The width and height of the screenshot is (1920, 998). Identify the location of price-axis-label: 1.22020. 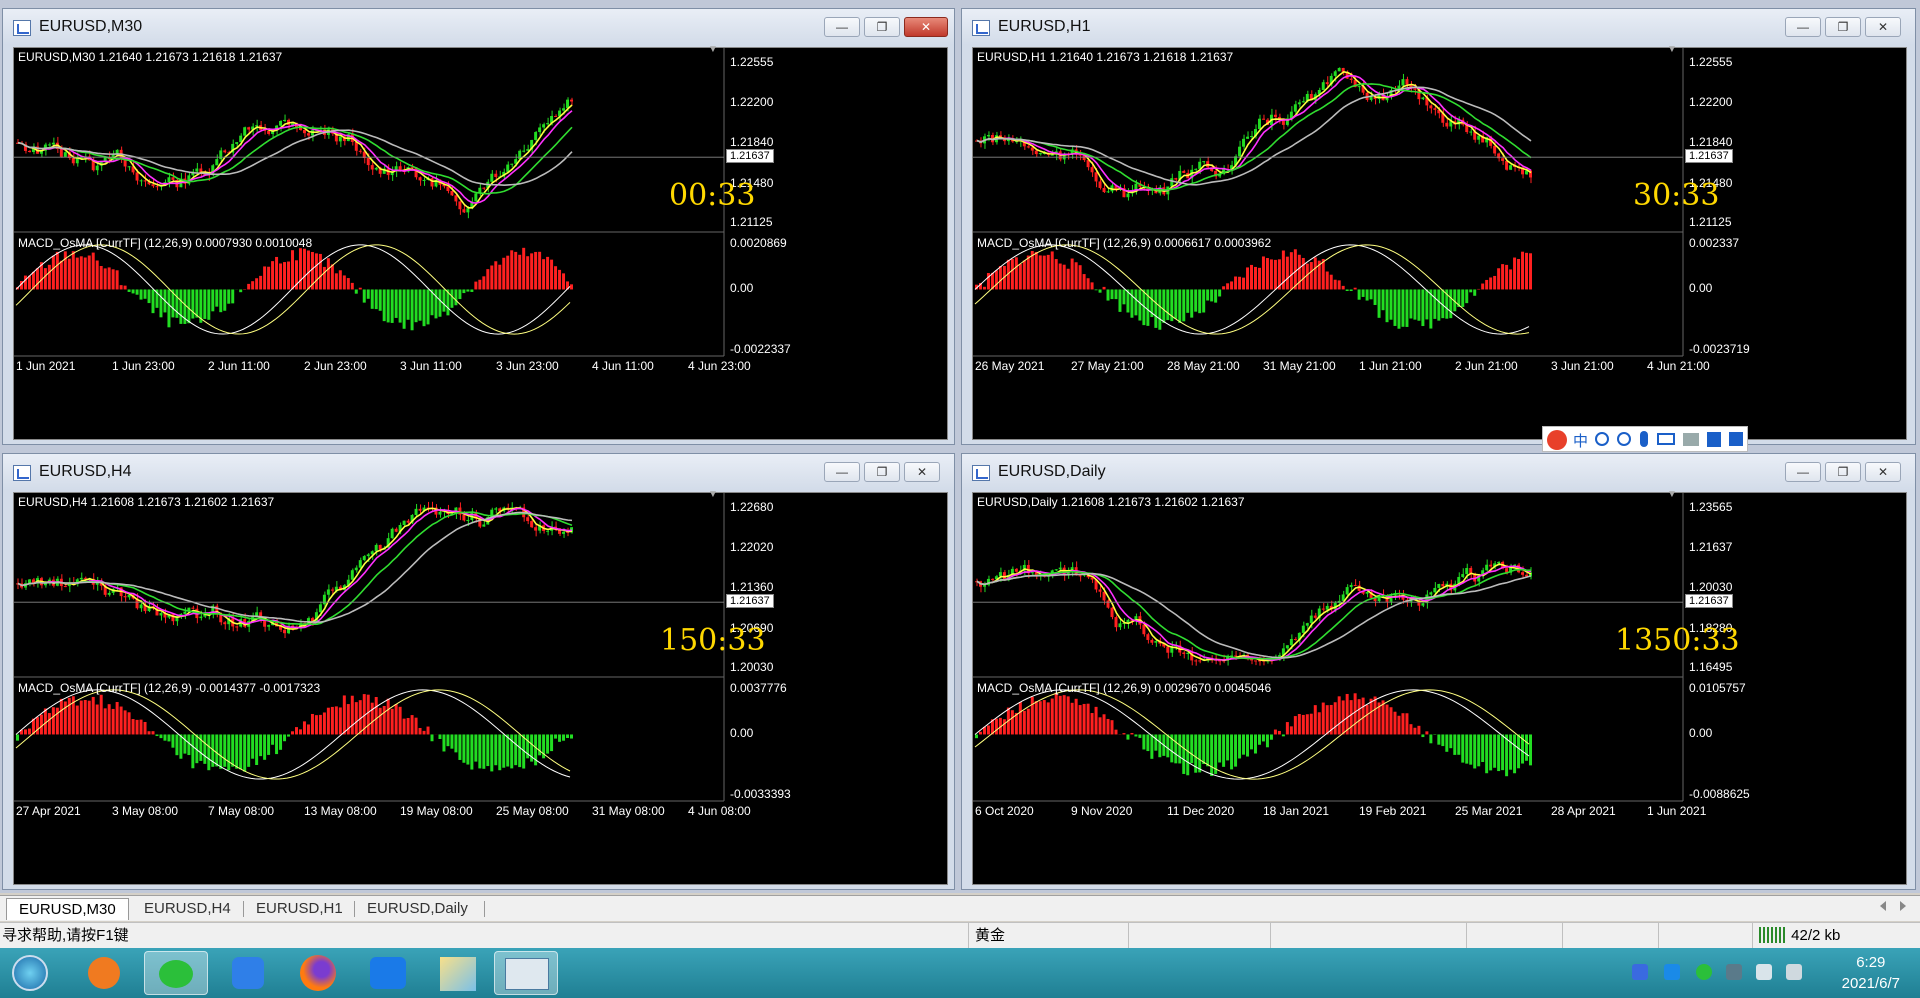
(752, 546).